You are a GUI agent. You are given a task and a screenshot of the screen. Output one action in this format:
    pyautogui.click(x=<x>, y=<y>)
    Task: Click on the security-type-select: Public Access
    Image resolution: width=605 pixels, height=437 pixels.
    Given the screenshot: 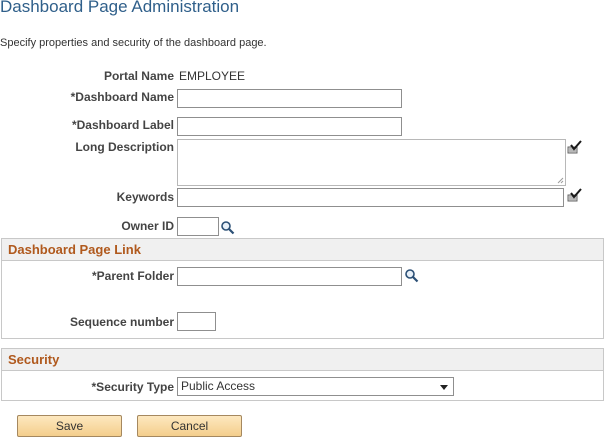 What is the action you would take?
    pyautogui.click(x=315, y=386)
    